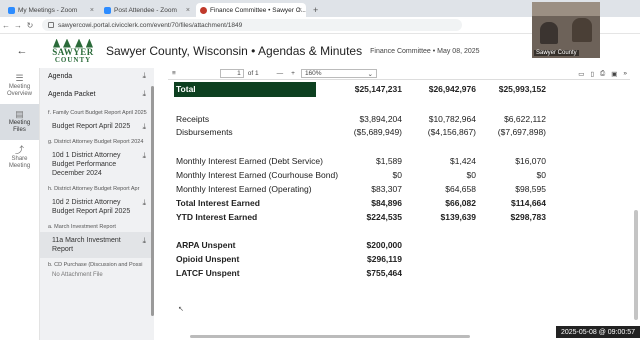 This screenshot has width=640, height=340. I want to click on logo-text-2: COUNTY, so click(73, 59).